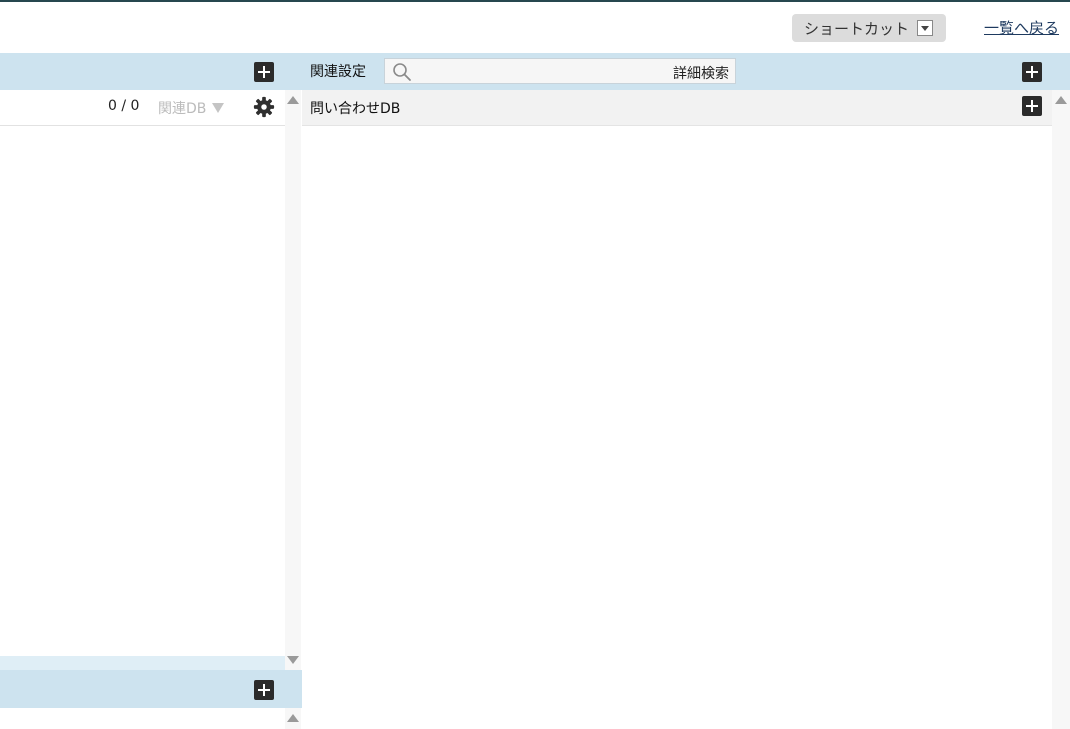 This screenshot has height=729, width=1070. What do you see at coordinates (677, 108) in the screenshot?
I see `related-panel-header` at bounding box center [677, 108].